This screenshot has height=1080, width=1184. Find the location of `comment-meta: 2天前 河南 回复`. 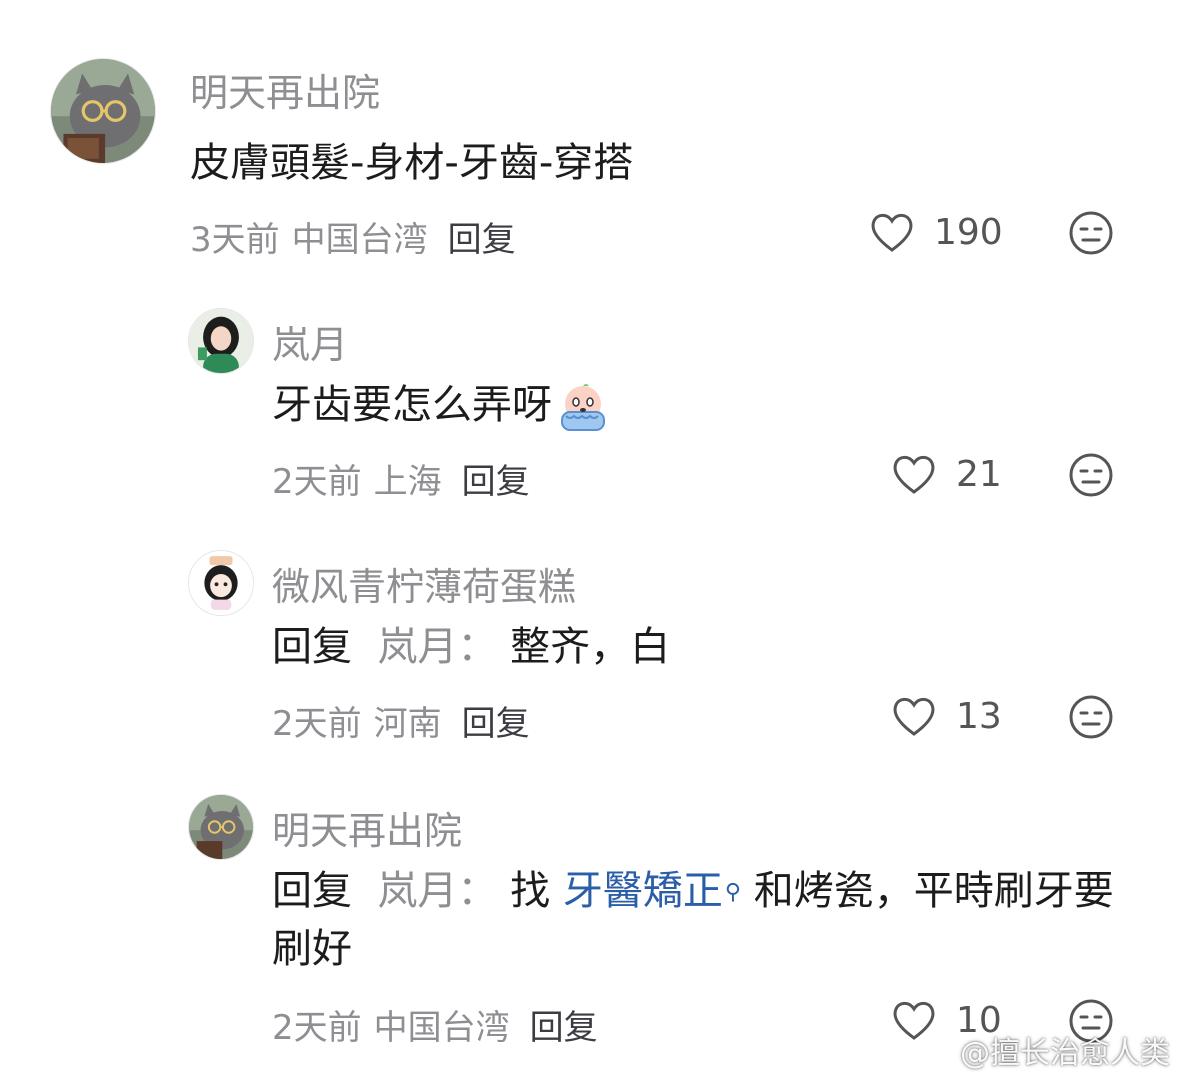

comment-meta: 2天前 河南 回复 is located at coordinates (401, 720).